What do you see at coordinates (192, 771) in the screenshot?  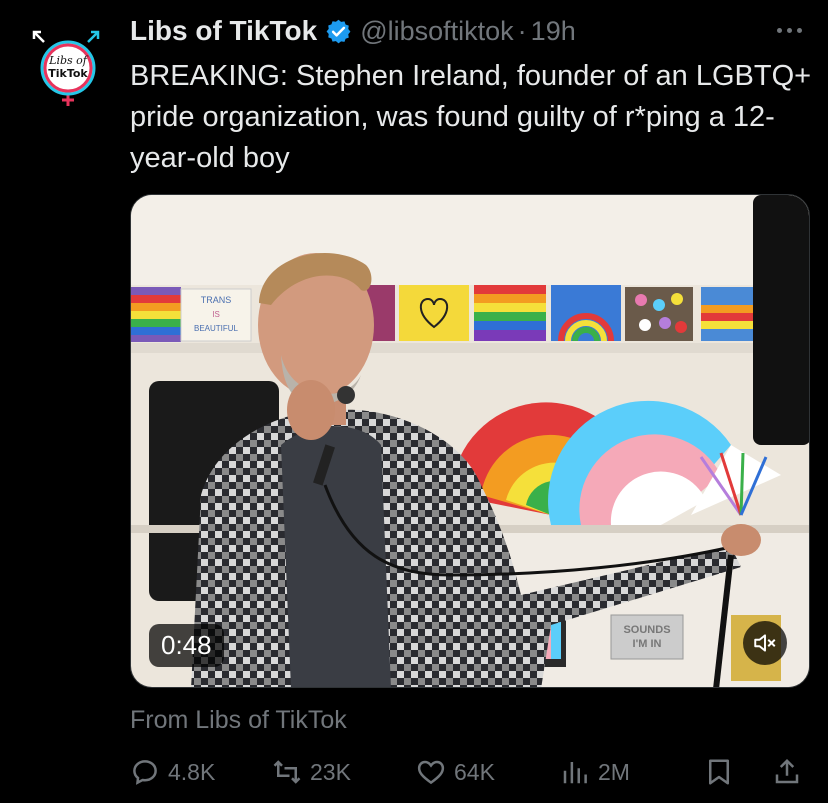 I see `reply-count: 4.8K` at bounding box center [192, 771].